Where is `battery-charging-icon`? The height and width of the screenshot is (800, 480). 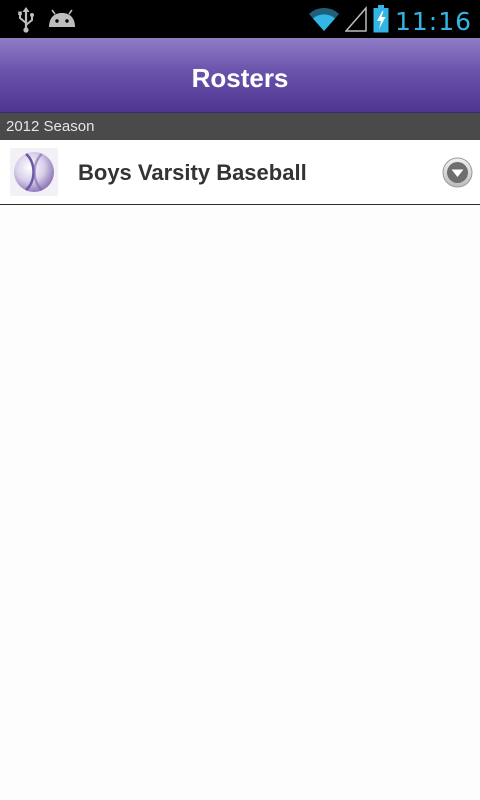 battery-charging-icon is located at coordinates (381, 21).